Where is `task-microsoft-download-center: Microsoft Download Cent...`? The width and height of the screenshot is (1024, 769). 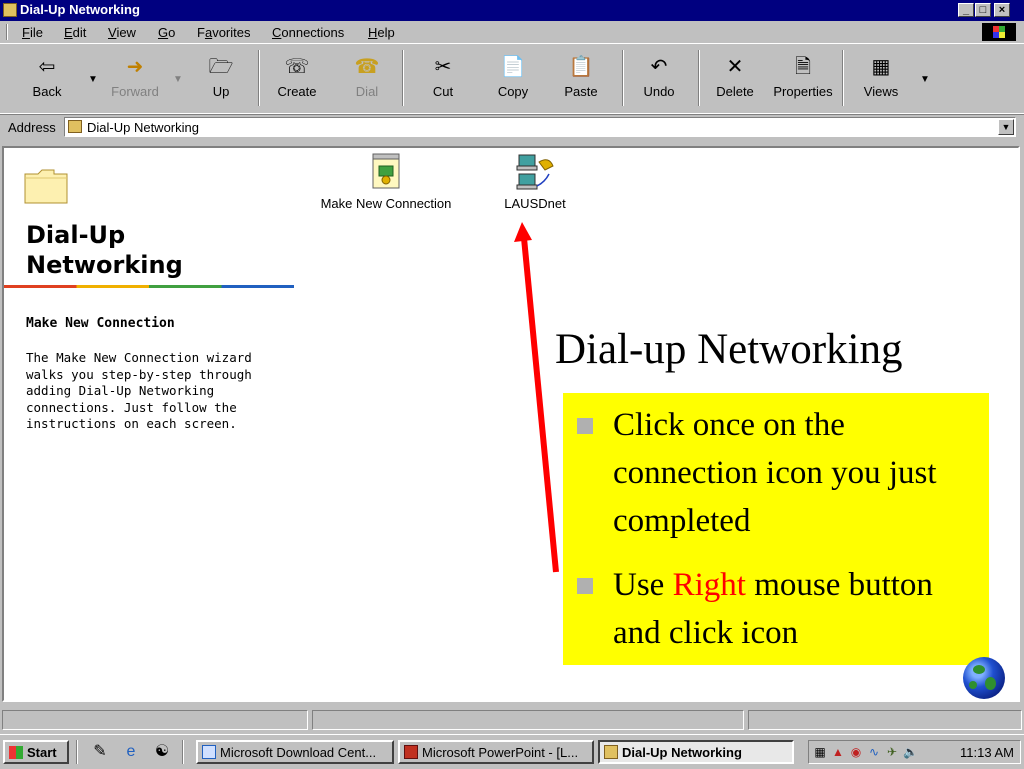 task-microsoft-download-center: Microsoft Download Cent... is located at coordinates (295, 752).